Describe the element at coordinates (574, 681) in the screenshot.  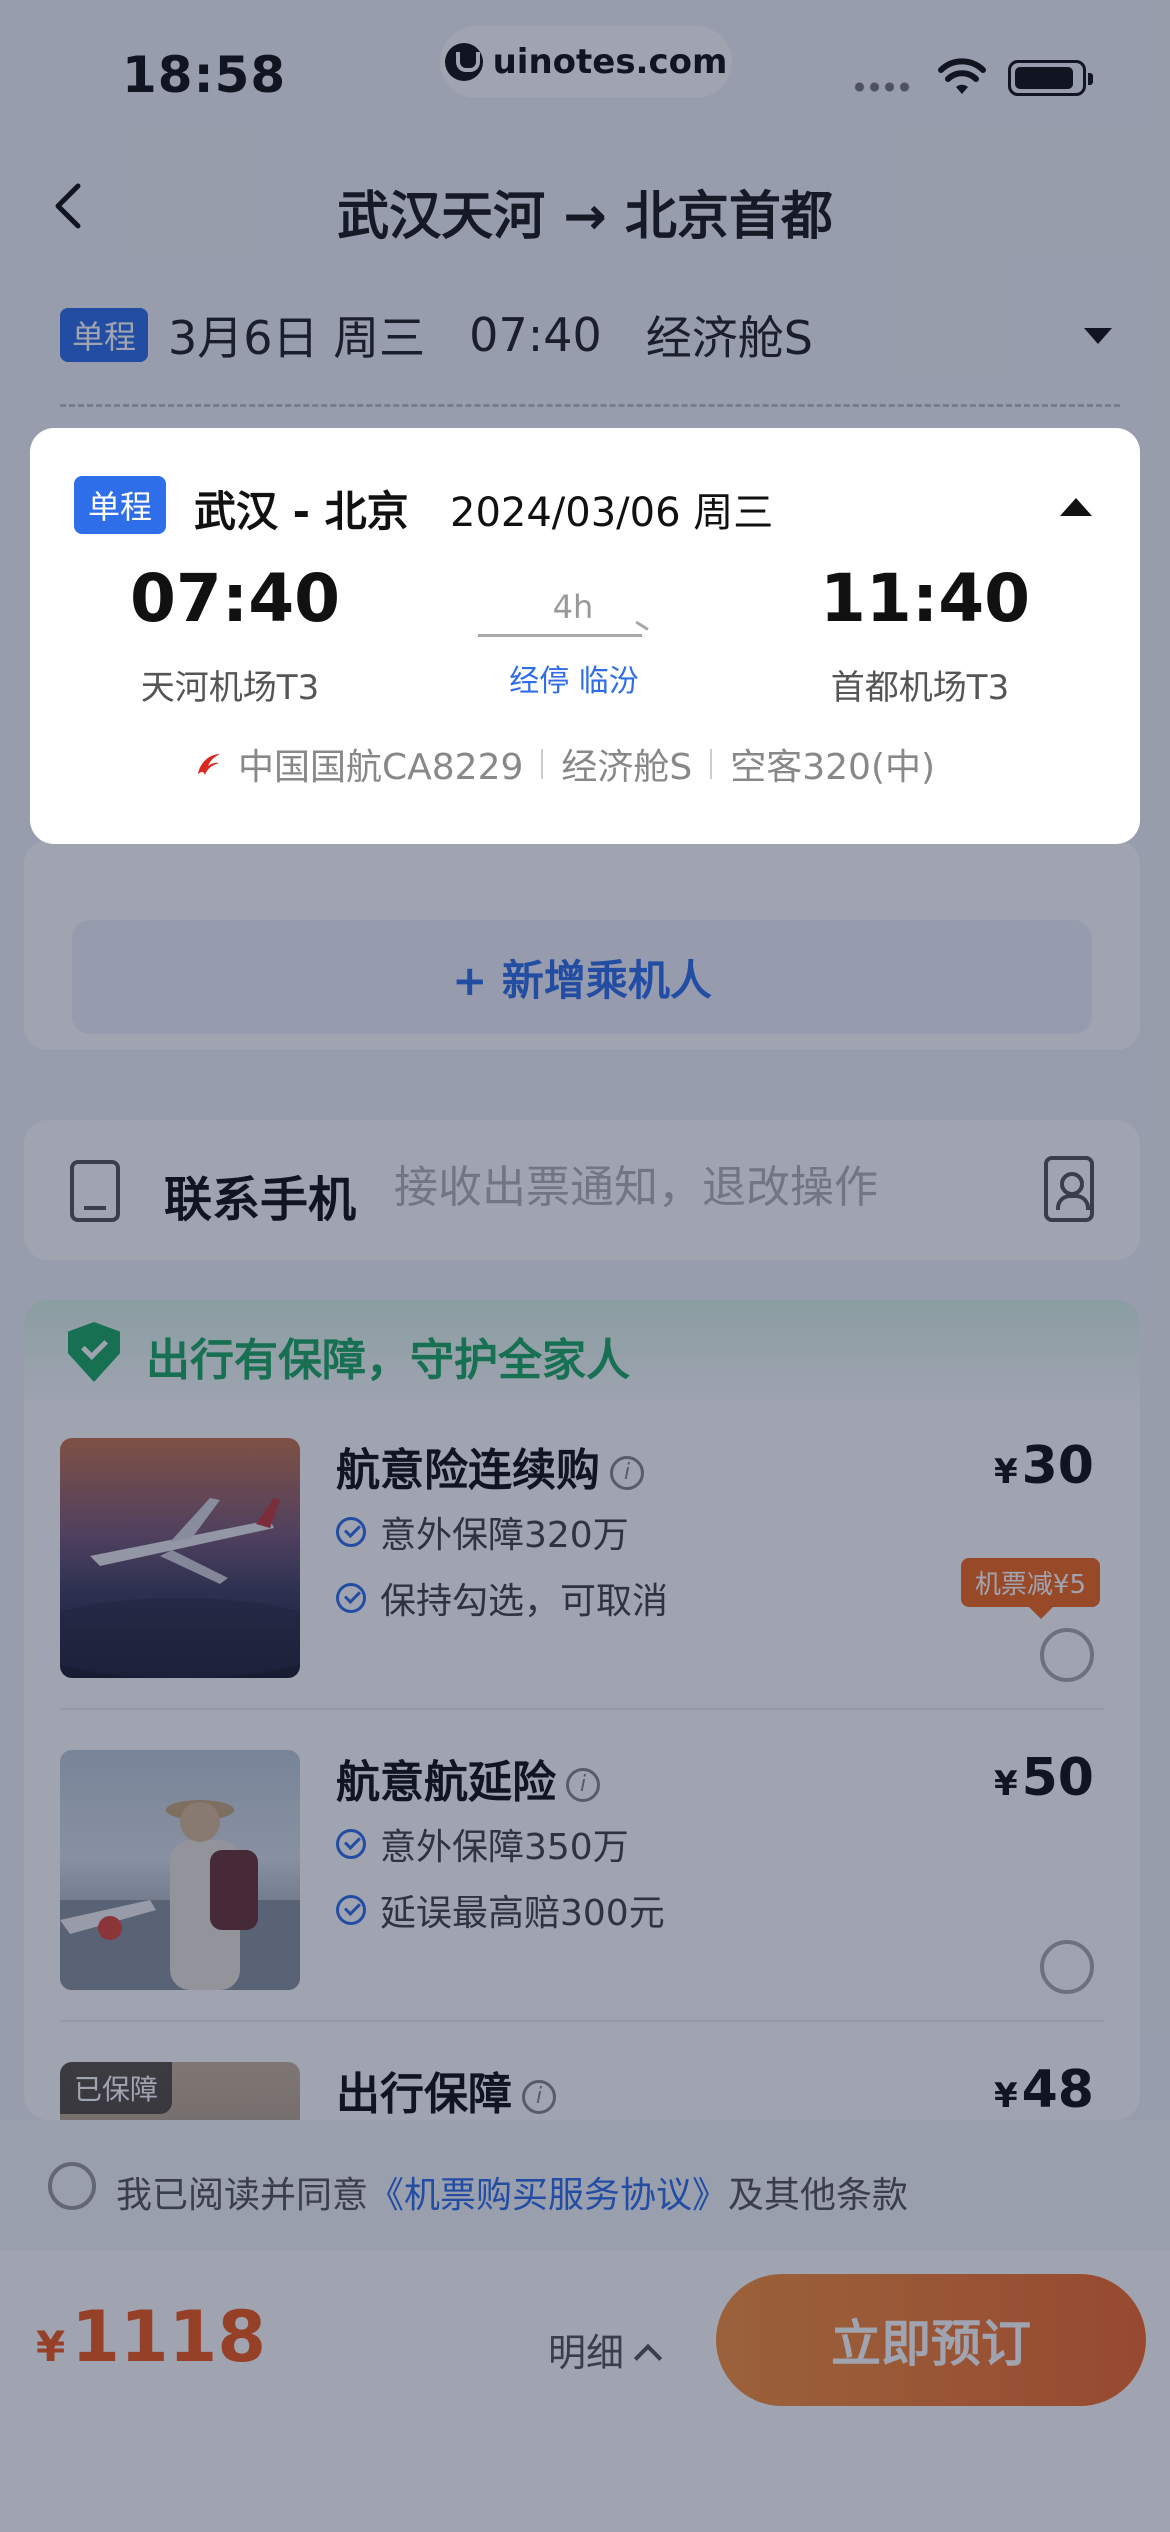
I see `stopover-text: 经停 临汾` at that location.